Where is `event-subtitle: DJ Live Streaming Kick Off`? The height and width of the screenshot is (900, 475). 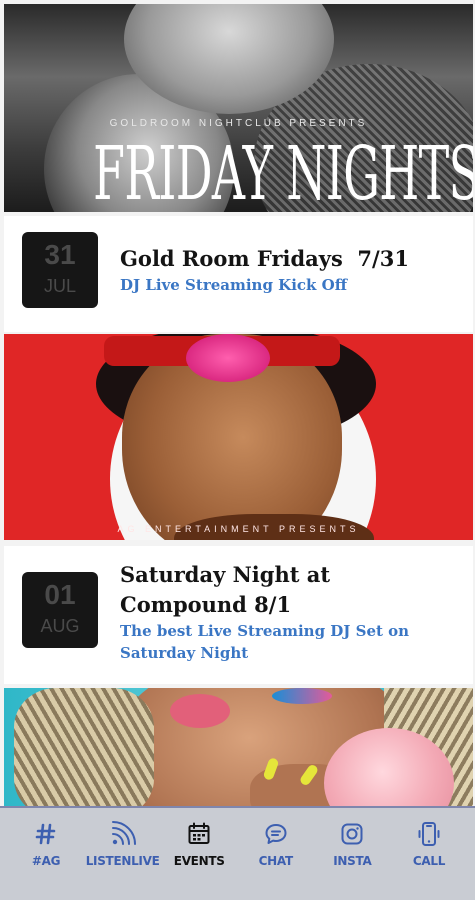
event-subtitle: DJ Live Streaming Kick Off is located at coordinates (234, 285).